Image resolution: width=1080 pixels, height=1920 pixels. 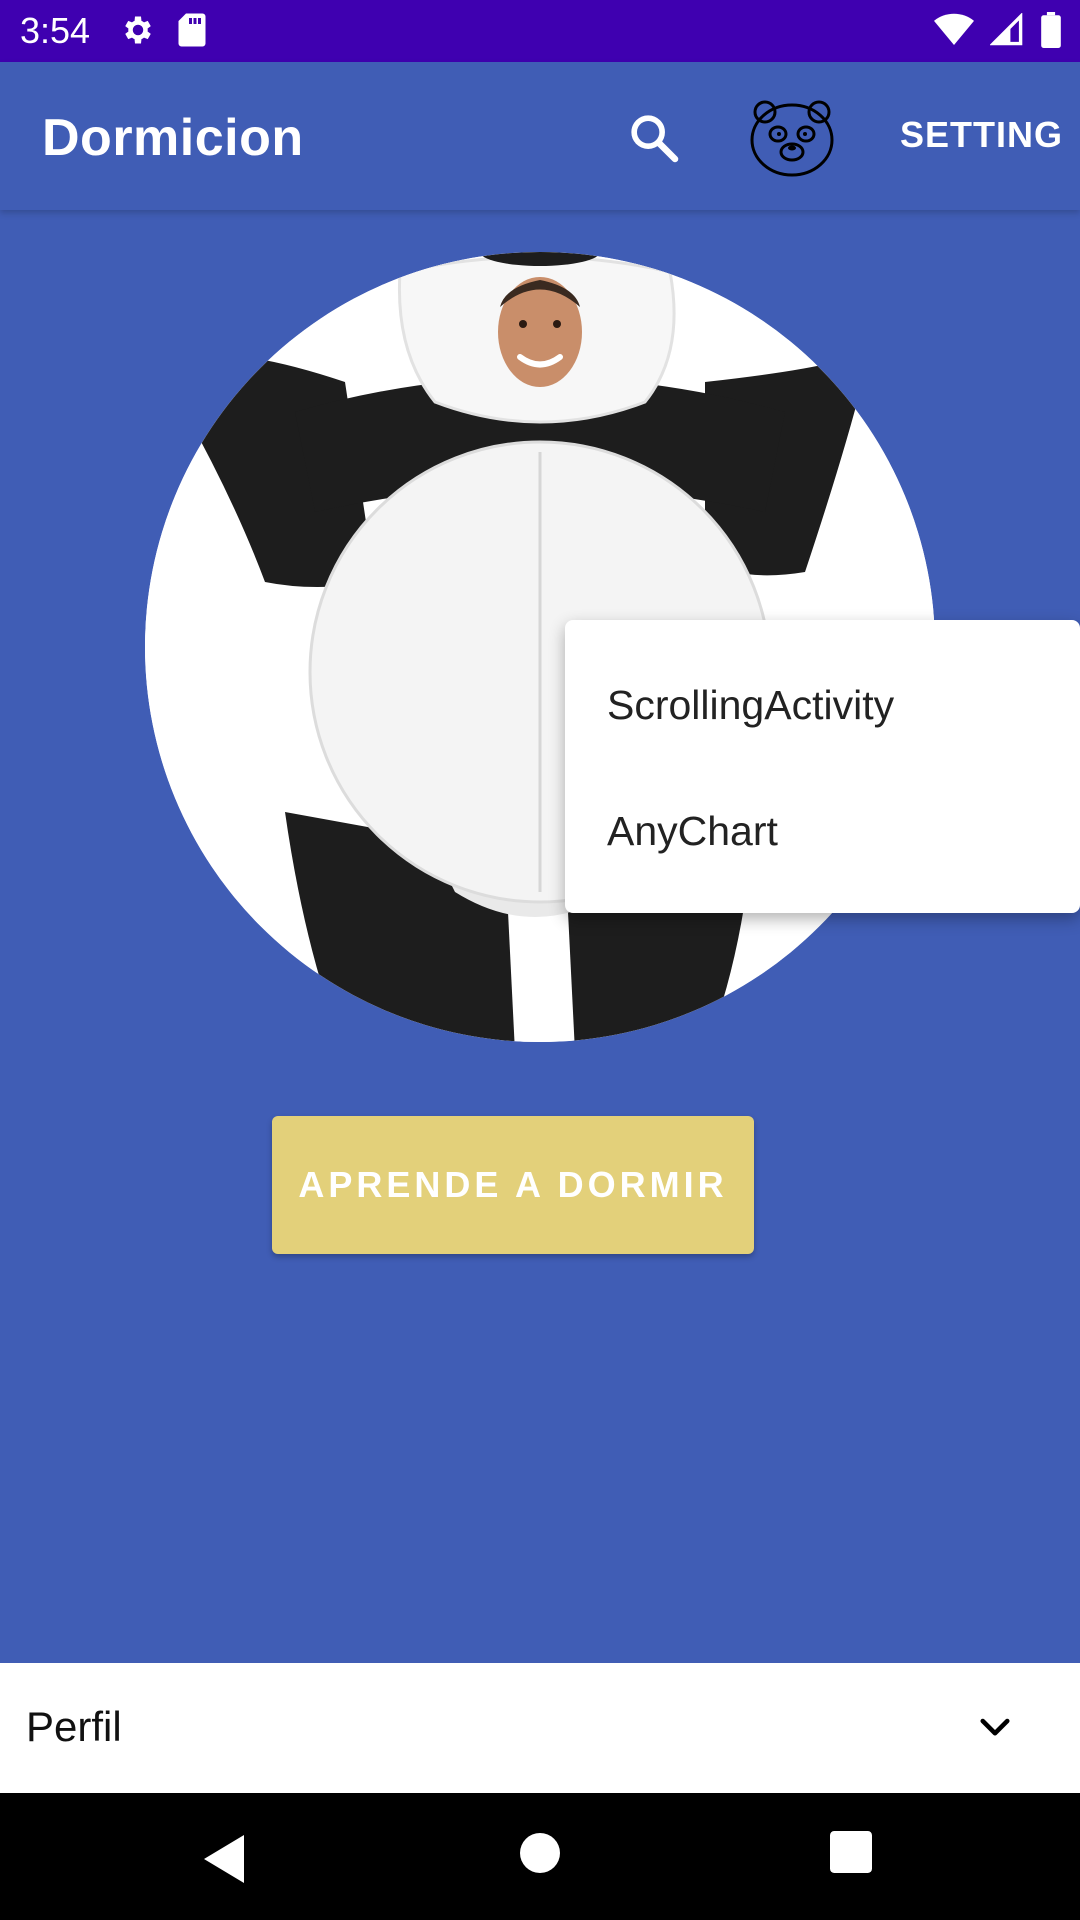 What do you see at coordinates (822, 766) in the screenshot?
I see `overflow-popup-menu: ScrollingActivity AnyChart` at bounding box center [822, 766].